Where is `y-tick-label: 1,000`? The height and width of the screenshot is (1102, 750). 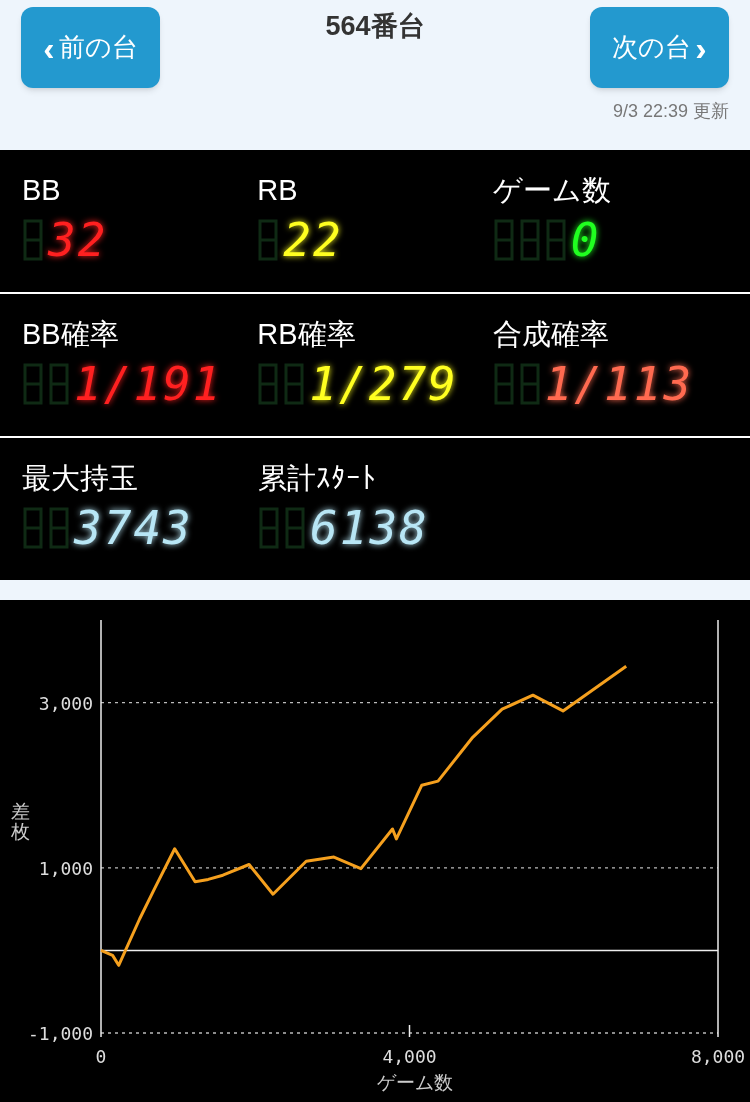
y-tick-label: 1,000 is located at coordinates (65, 868).